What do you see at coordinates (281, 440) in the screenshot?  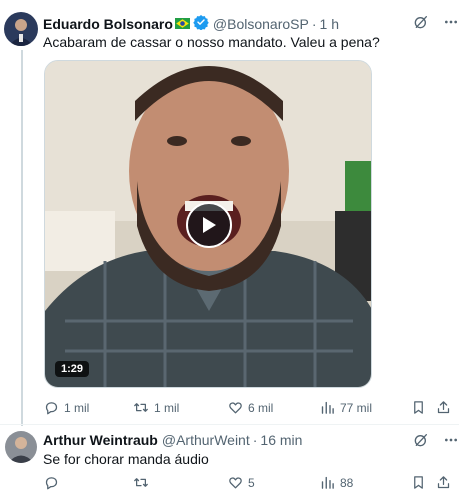 I see `reply-time: 16 min` at bounding box center [281, 440].